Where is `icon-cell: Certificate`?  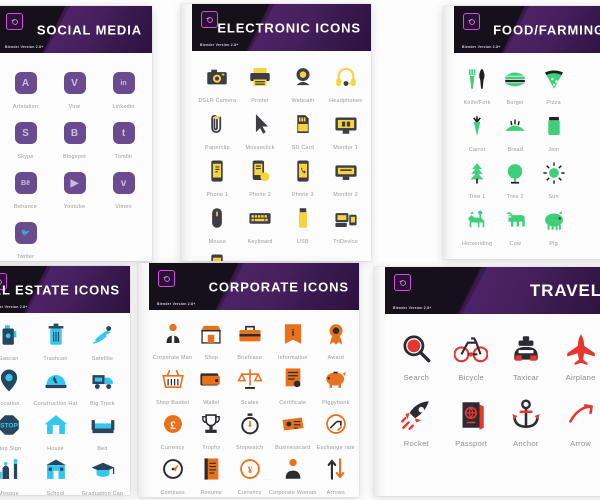
icon-cell: Certificate is located at coordinates (293, 384).